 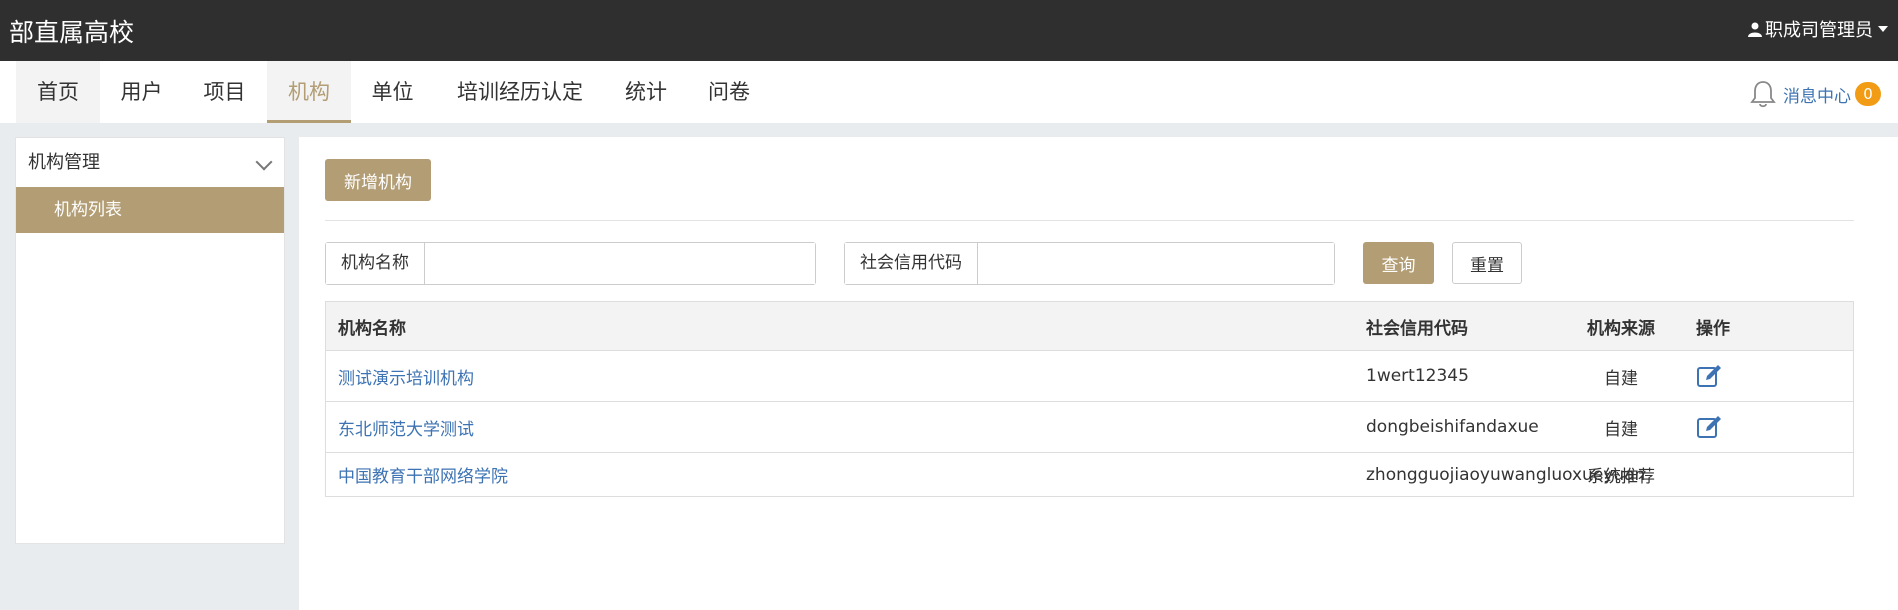 What do you see at coordinates (141, 92) in the screenshot?
I see `nav-item-users: 用户` at bounding box center [141, 92].